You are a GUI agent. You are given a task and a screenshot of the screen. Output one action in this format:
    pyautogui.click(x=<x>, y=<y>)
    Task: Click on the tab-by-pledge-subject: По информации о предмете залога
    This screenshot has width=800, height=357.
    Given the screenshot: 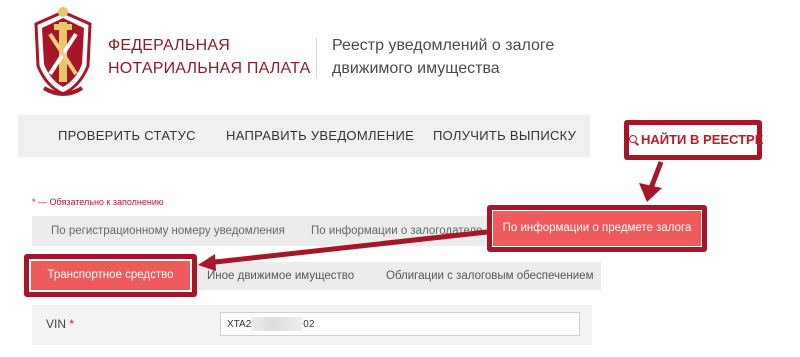 What is the action you would take?
    pyautogui.click(x=597, y=228)
    